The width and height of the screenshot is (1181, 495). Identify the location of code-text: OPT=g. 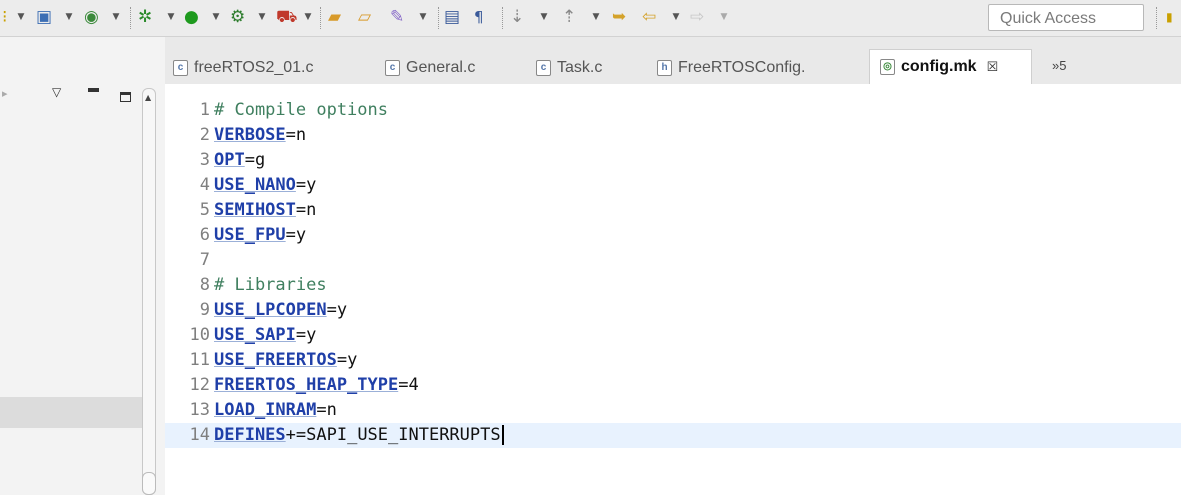
(239, 160).